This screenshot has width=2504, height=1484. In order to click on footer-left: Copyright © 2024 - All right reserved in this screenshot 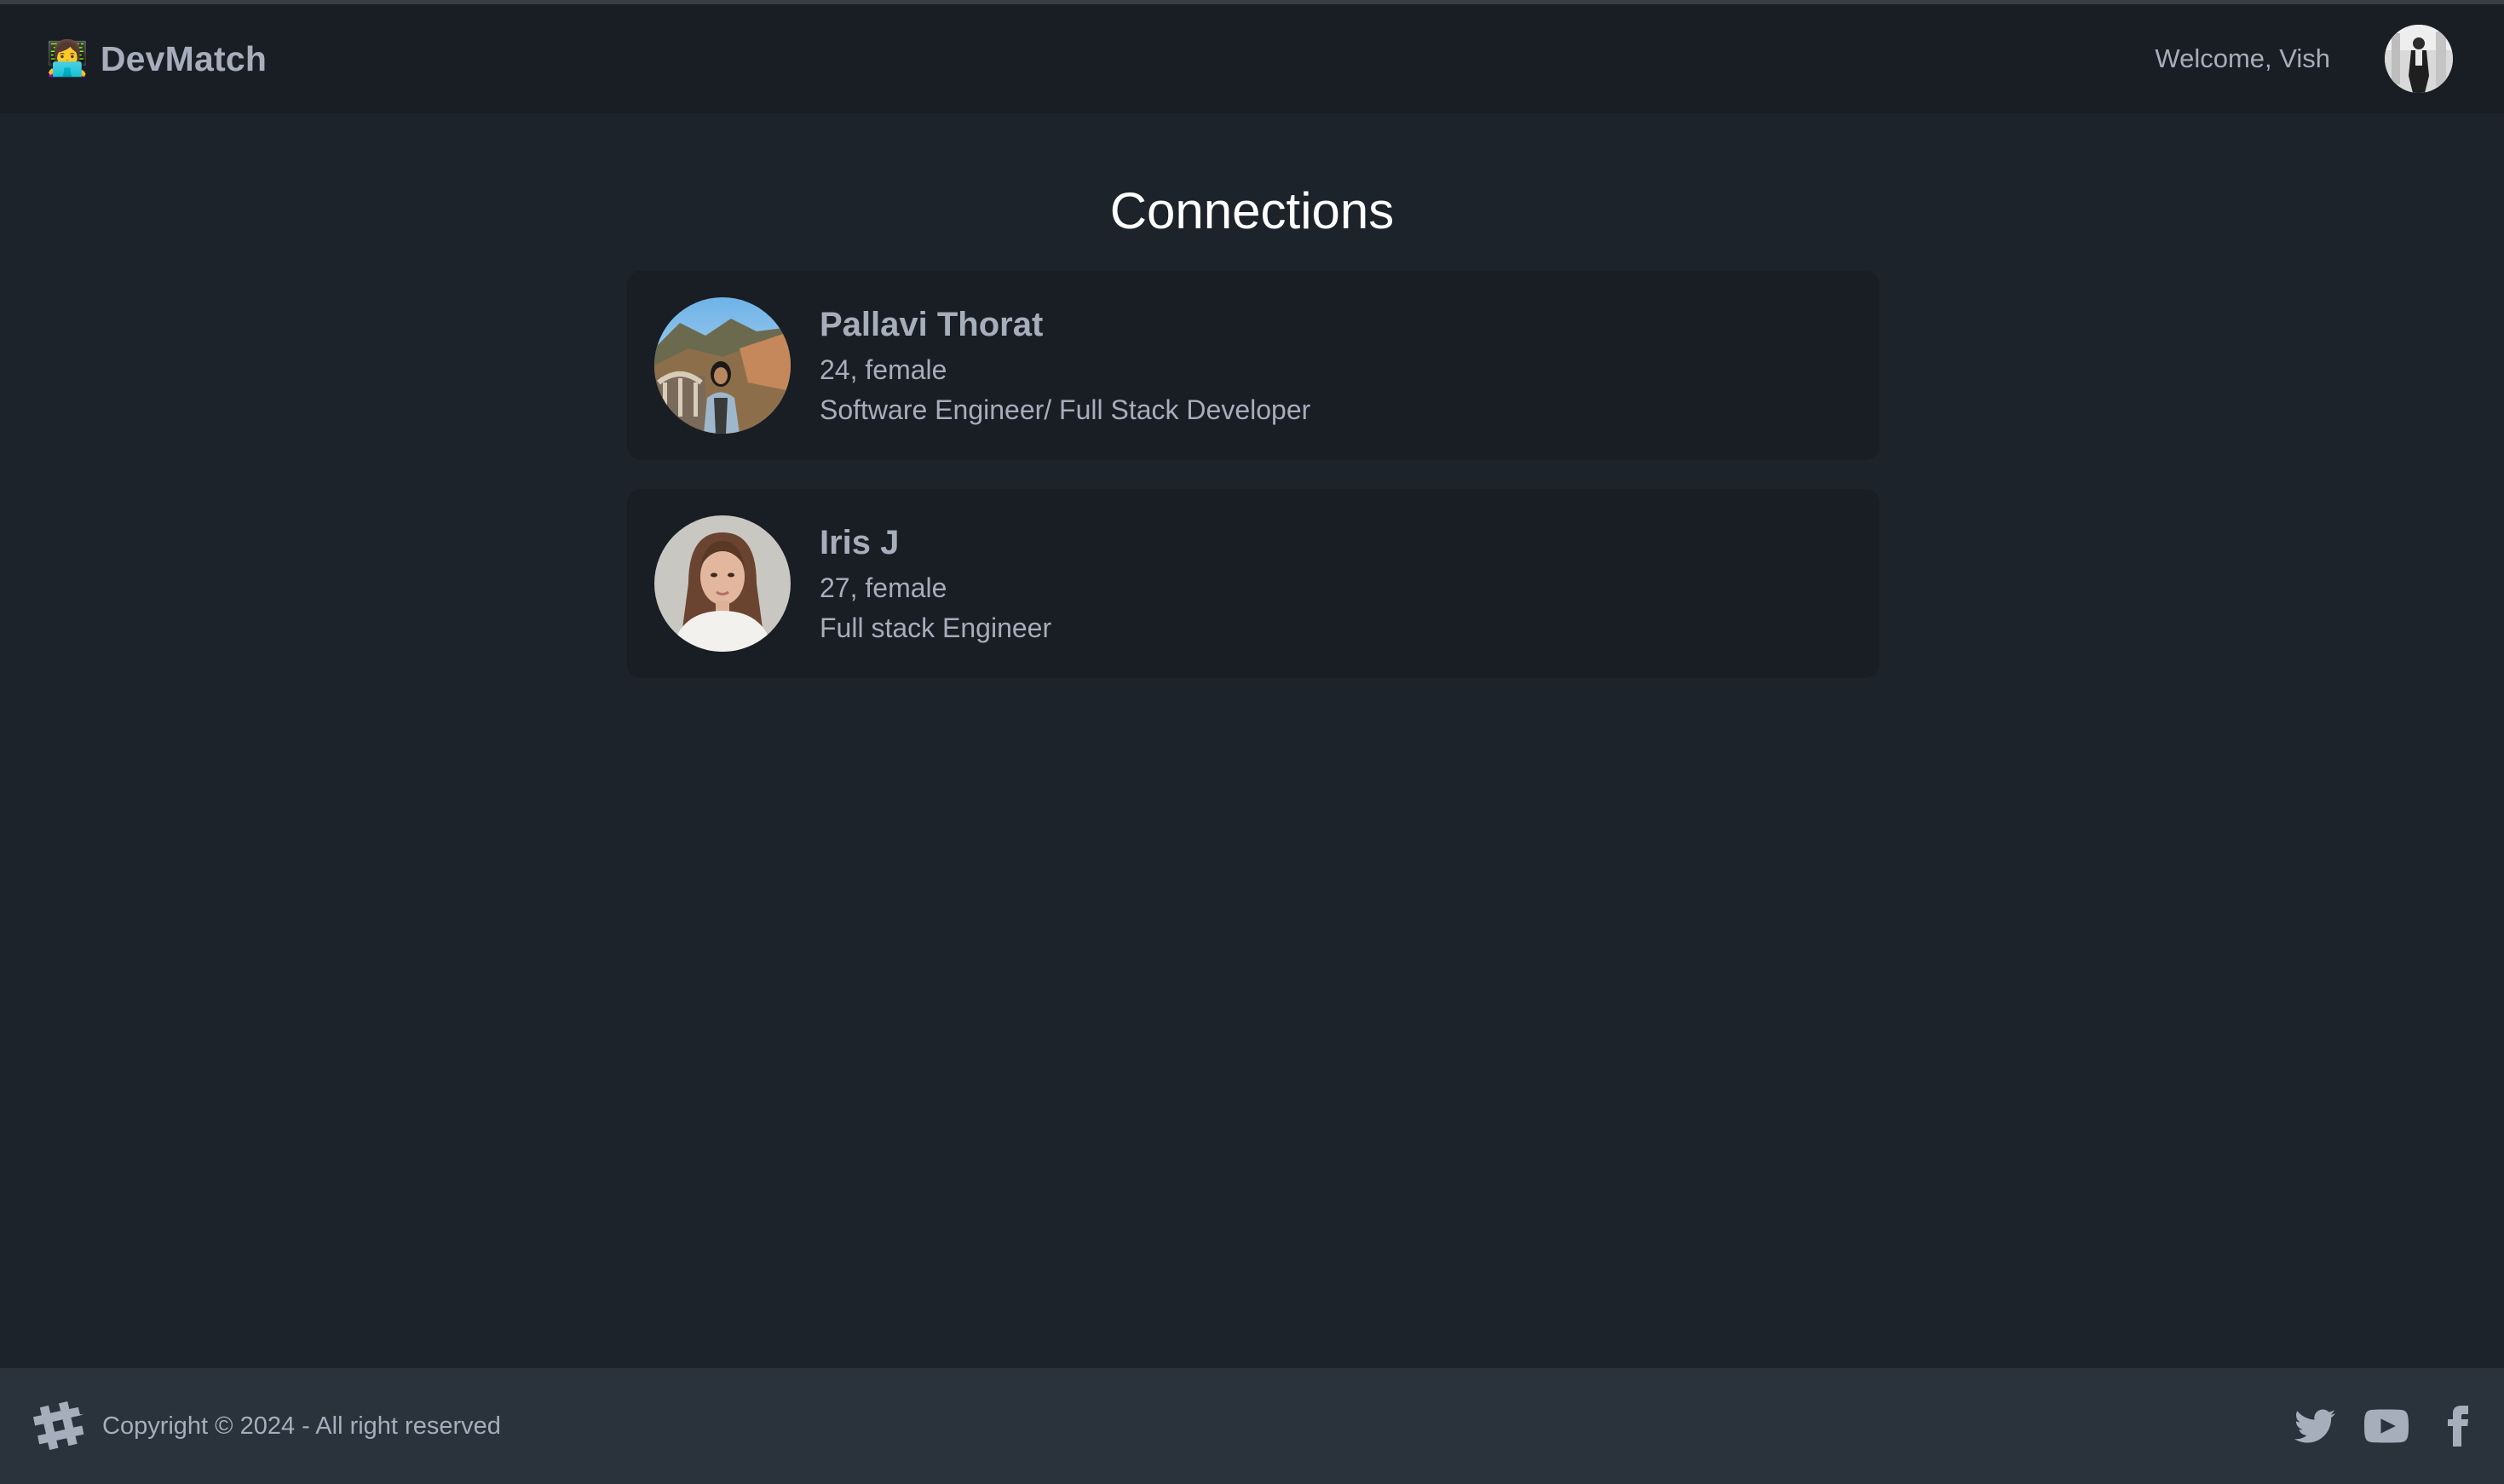, I will do `click(263, 1426)`.